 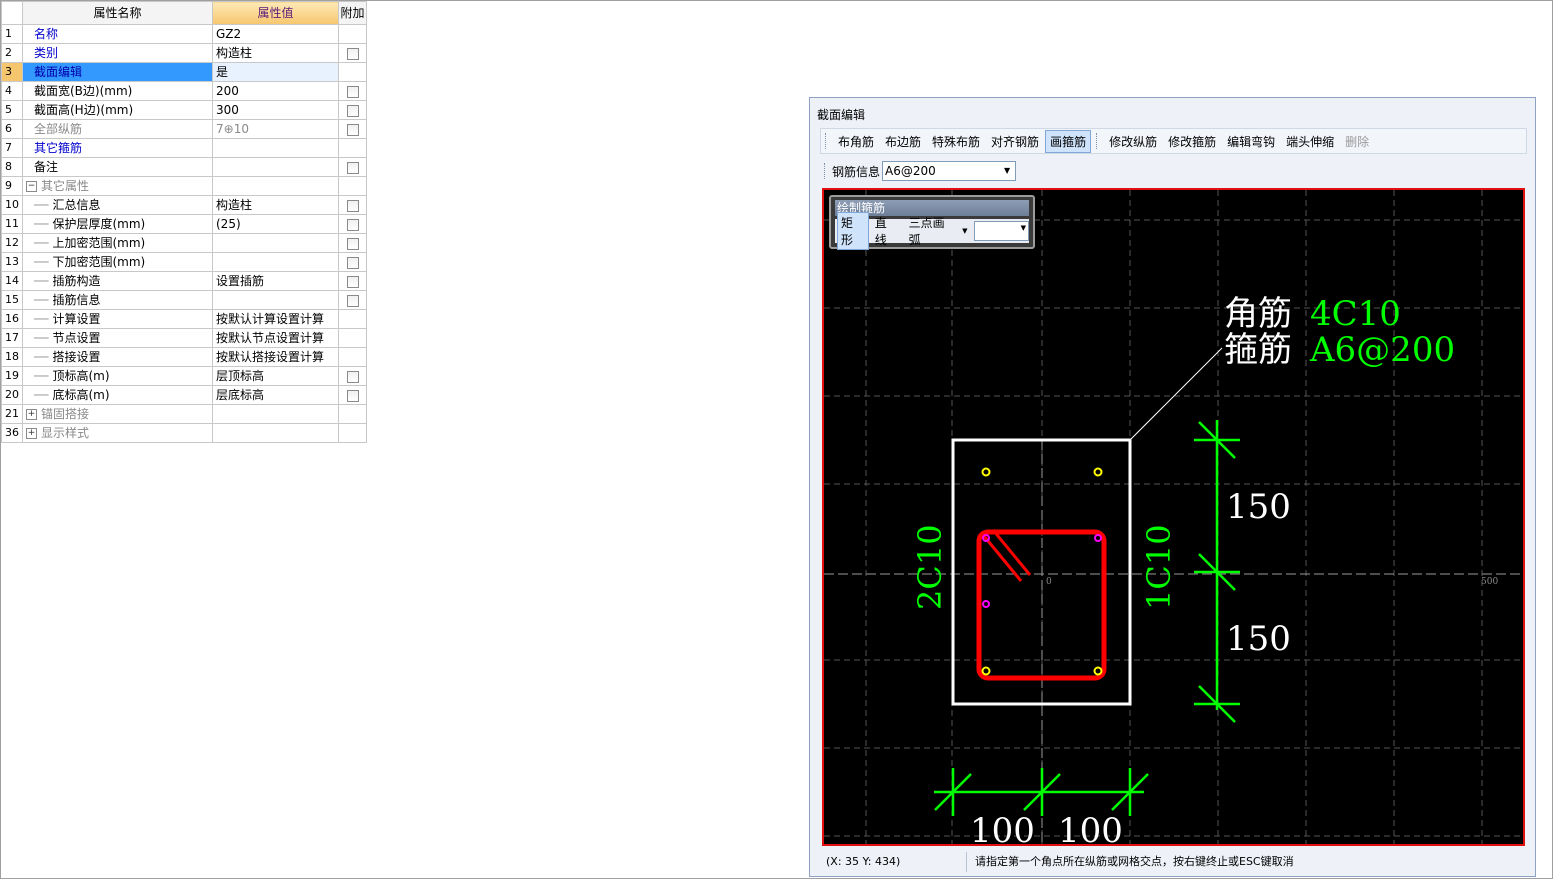 I want to click on table-row: 6 全部纵筋 7⊕10, so click(x=184, y=129).